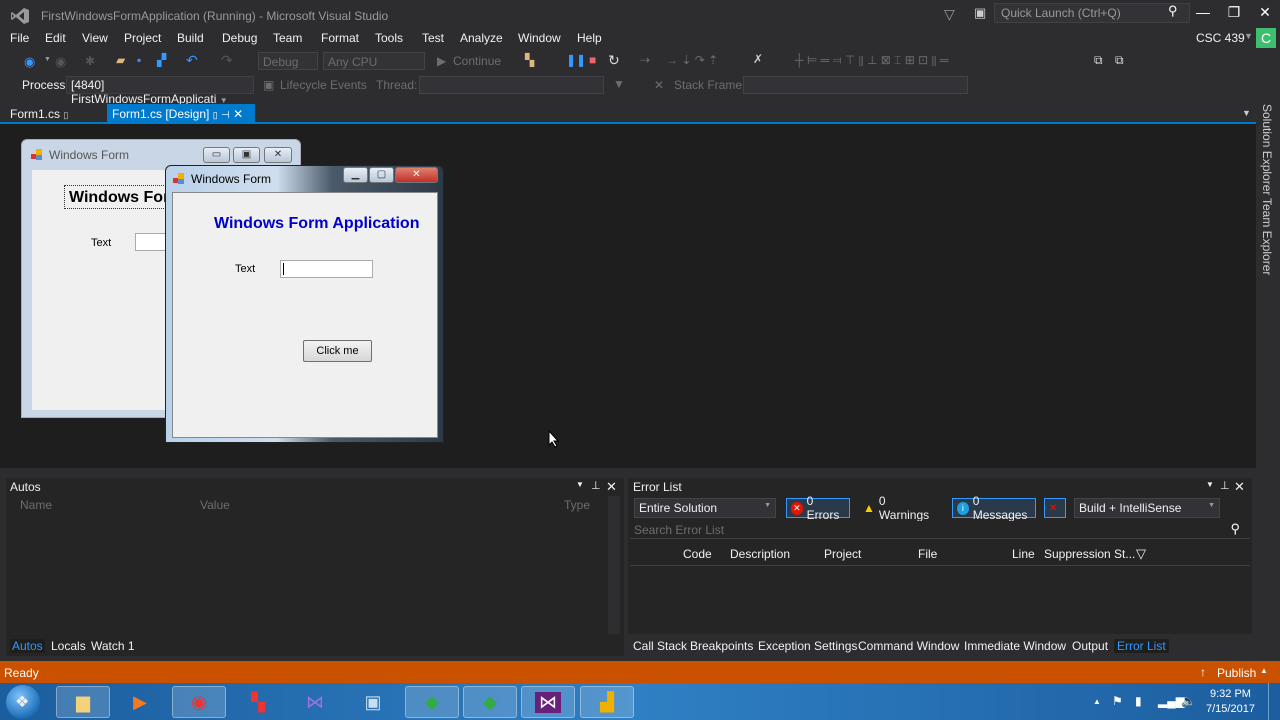 The width and height of the screenshot is (1280, 720). What do you see at coordinates (288, 61) in the screenshot?
I see `solution-configuration-combo: Debug` at bounding box center [288, 61].